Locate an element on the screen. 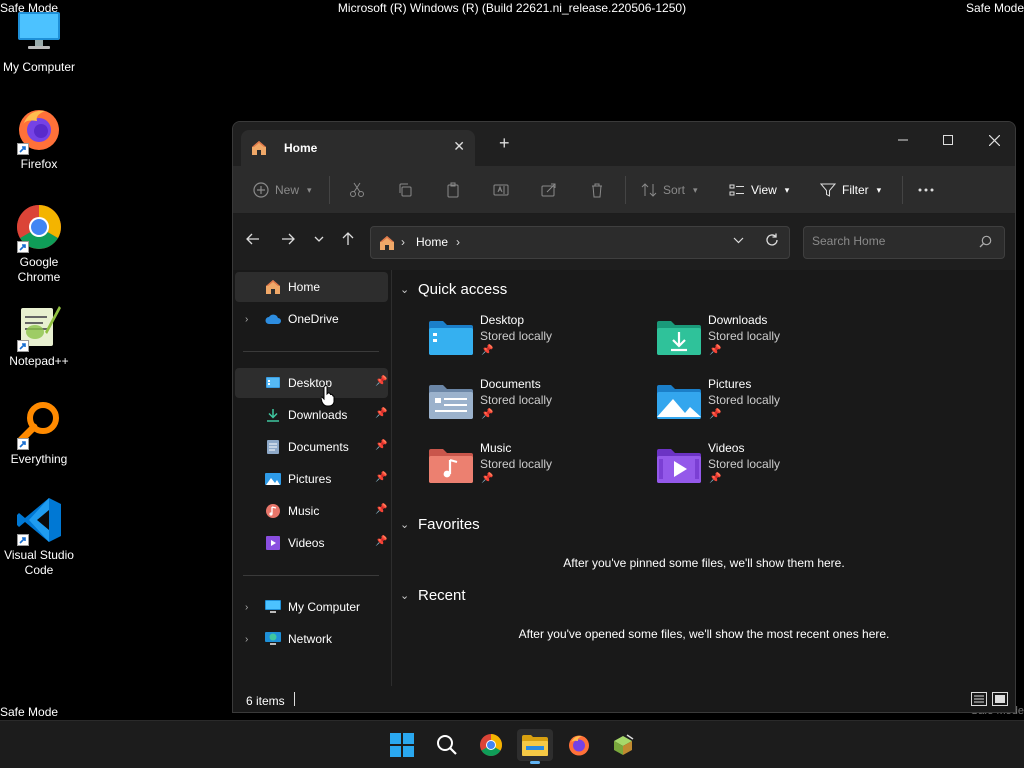  quick-access-item-videos: Videos Stored locally 📌 is located at coordinates (762, 469).